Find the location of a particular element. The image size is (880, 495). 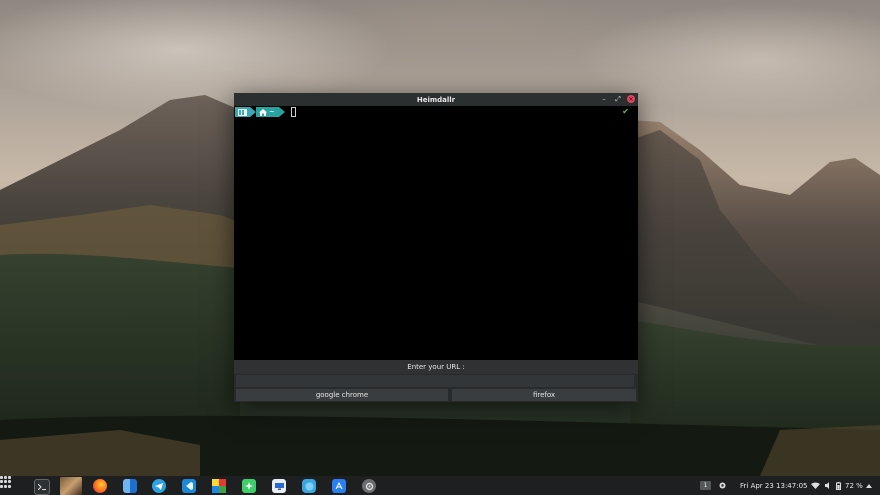

home-icon is located at coordinates (263, 112).